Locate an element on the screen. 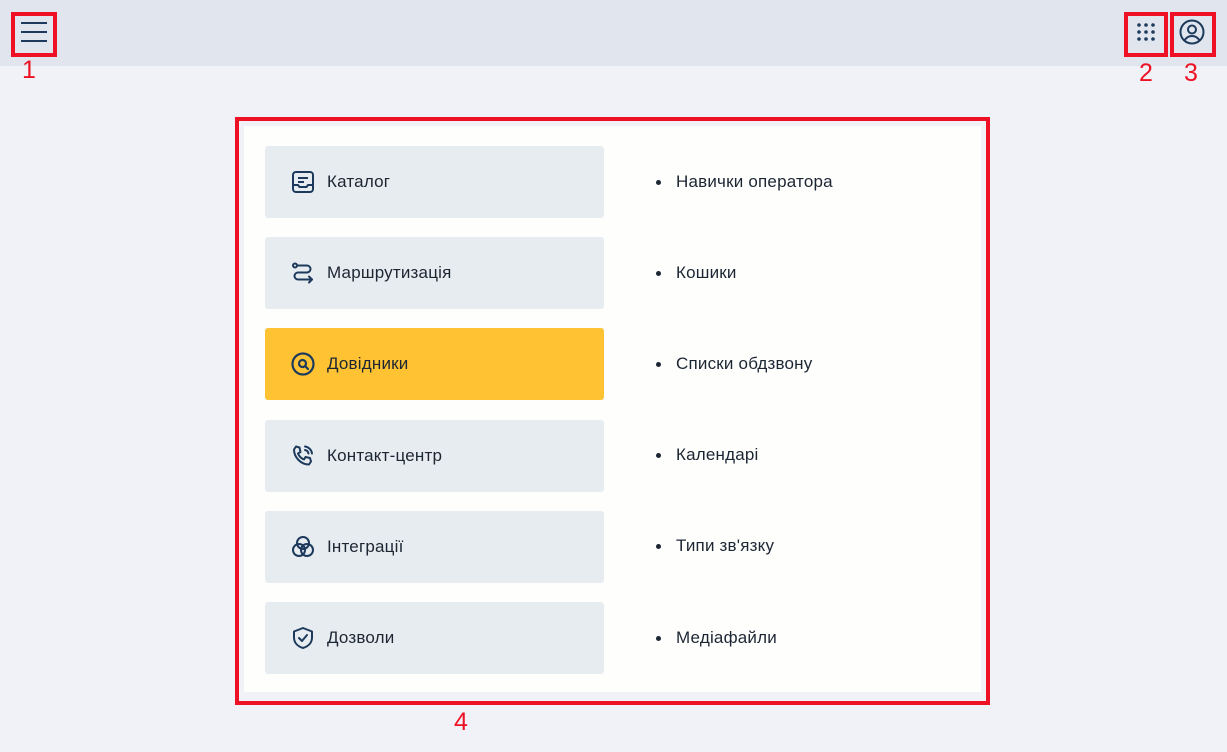  category-contact-center: Контакт-центр is located at coordinates (434, 456).